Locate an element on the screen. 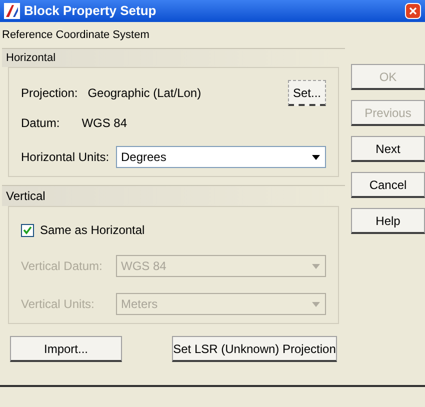 This screenshot has height=407, width=425. datum-value: WGS 84 is located at coordinates (105, 123).